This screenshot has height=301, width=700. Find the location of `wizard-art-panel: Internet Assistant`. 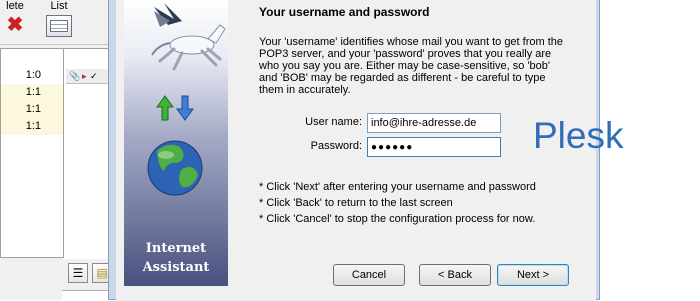

wizard-art-panel: Internet Assistant is located at coordinates (176, 143).